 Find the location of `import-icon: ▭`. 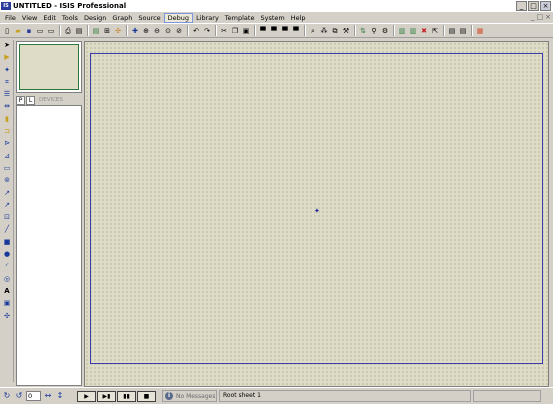

import-icon: ▭ is located at coordinates (40, 31).